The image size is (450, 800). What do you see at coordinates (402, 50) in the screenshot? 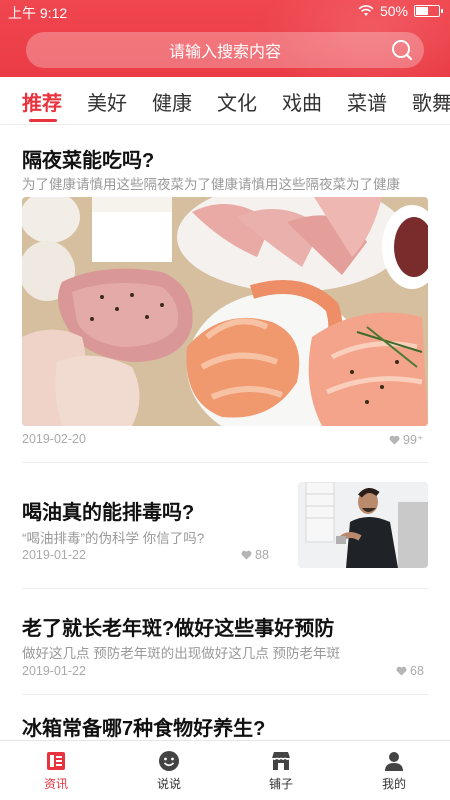
I see `search-icon` at bounding box center [402, 50].